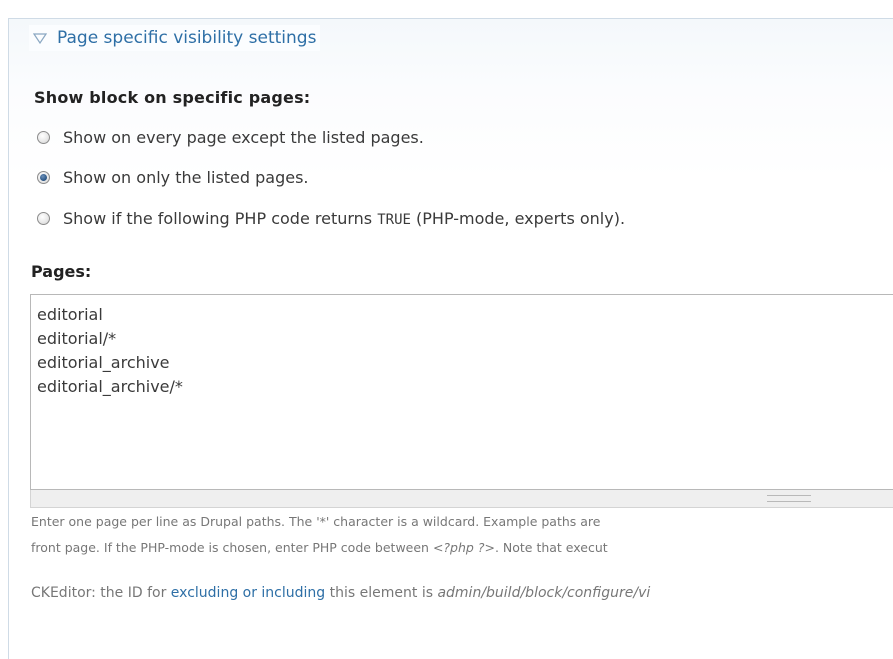  I want to click on pages-label: Pages:, so click(61, 271).